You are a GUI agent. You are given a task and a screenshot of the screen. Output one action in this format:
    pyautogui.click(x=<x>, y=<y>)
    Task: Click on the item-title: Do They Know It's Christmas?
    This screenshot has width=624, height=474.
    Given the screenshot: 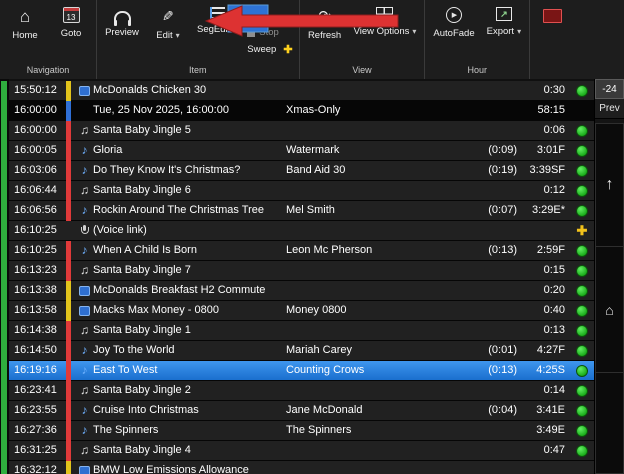 What is the action you would take?
    pyautogui.click(x=167, y=170)
    